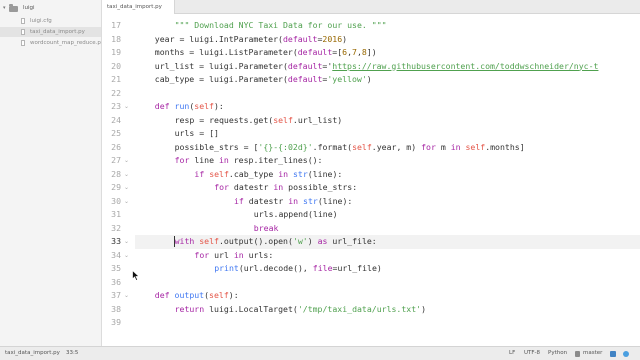 This screenshot has width=640, height=360. I want to click on line-number: 26, so click(116, 146).